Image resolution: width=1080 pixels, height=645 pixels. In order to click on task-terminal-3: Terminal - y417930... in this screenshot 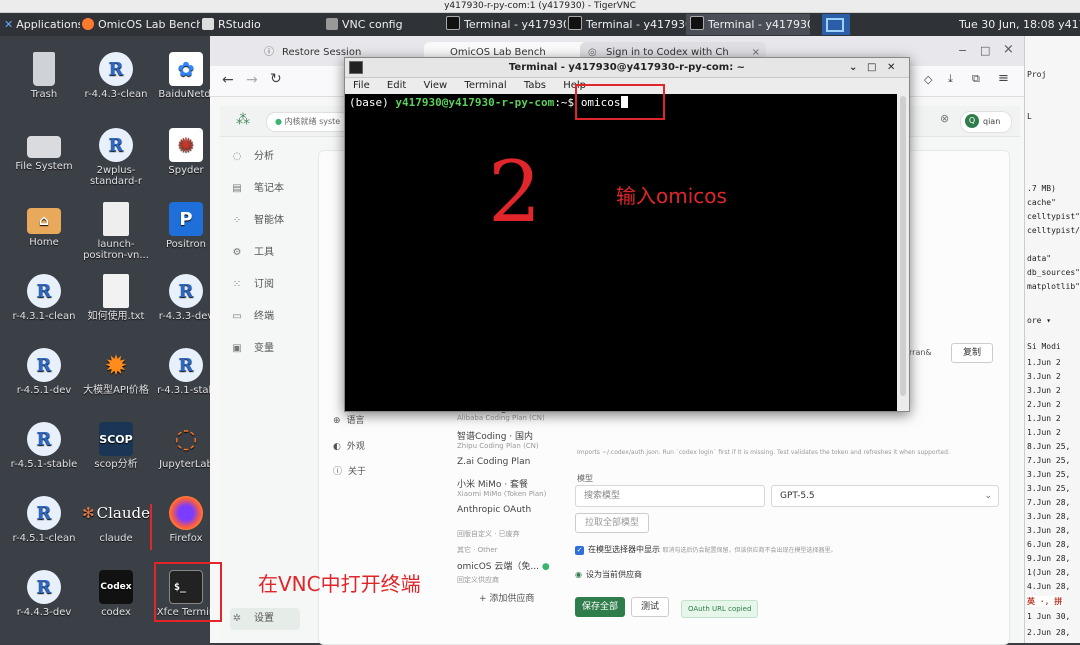, I will do `click(748, 24)`.